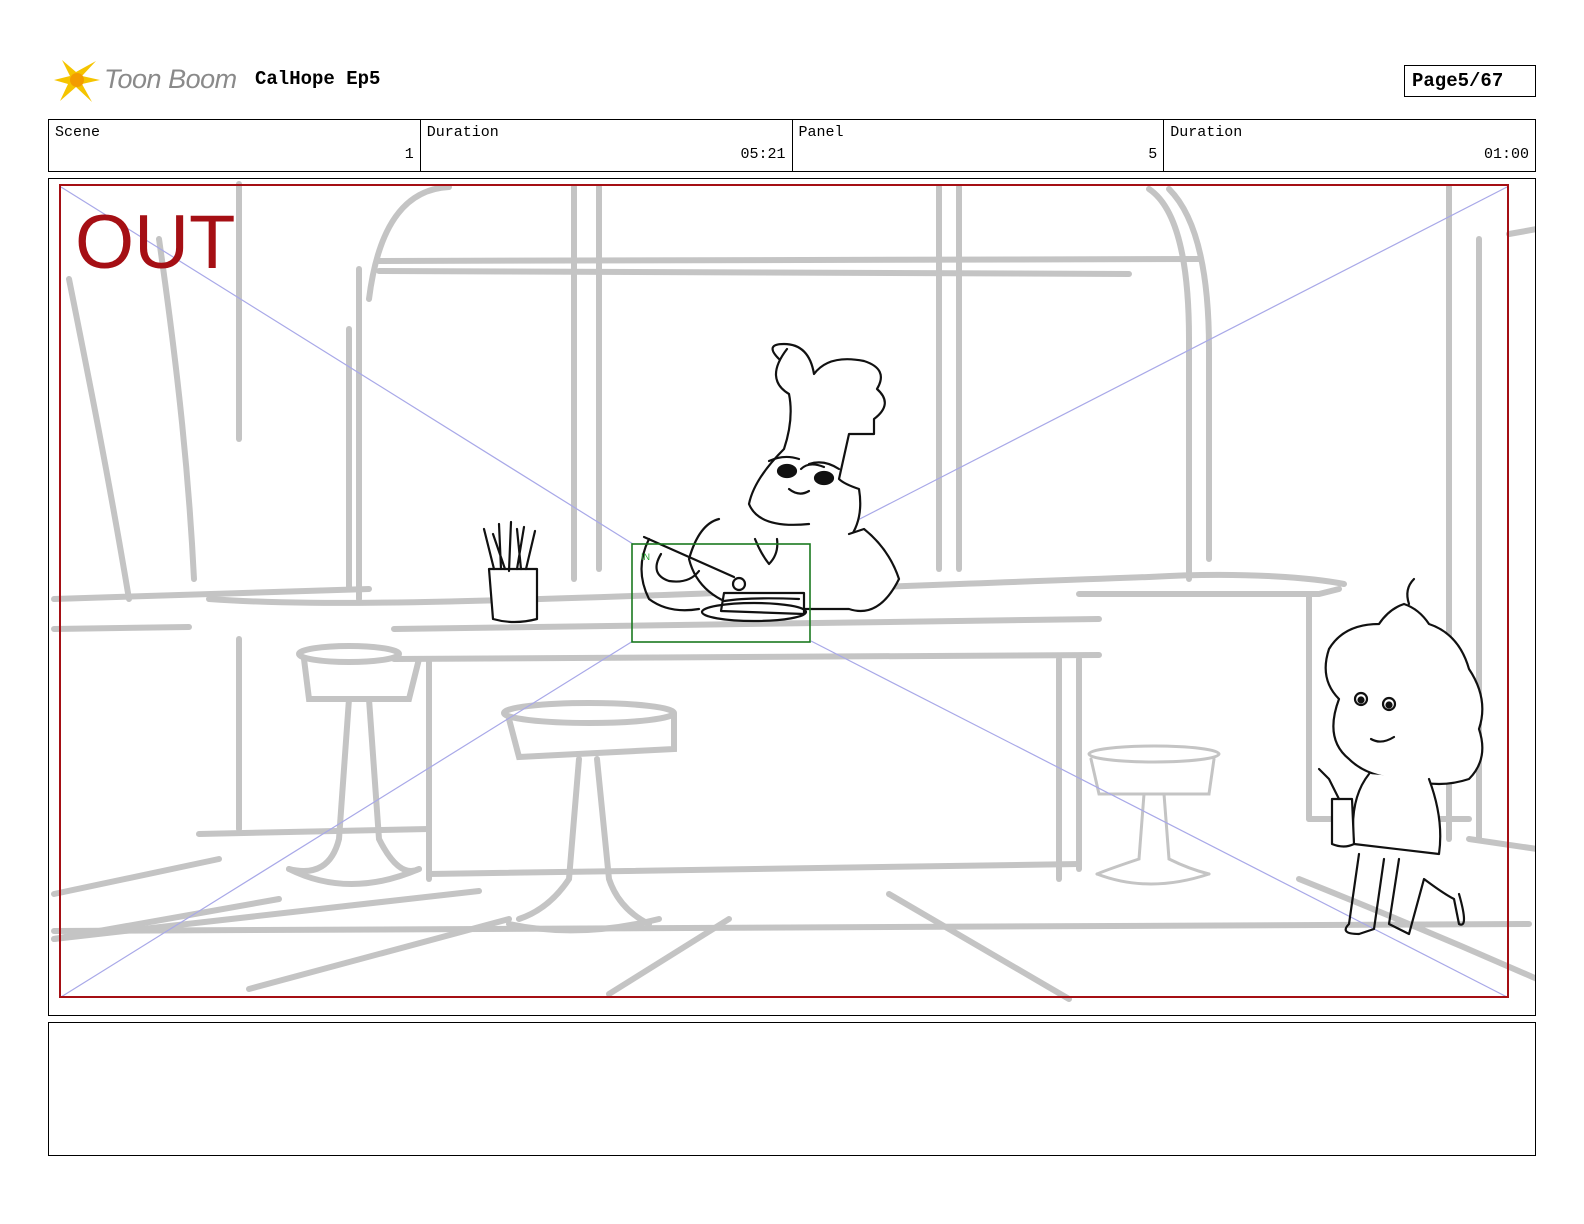  I want to click on out-label: OUT, so click(155, 242).